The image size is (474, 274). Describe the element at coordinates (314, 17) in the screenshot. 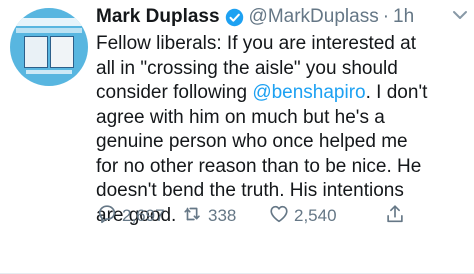

I see `author-handle: @MarkDuplass` at that location.